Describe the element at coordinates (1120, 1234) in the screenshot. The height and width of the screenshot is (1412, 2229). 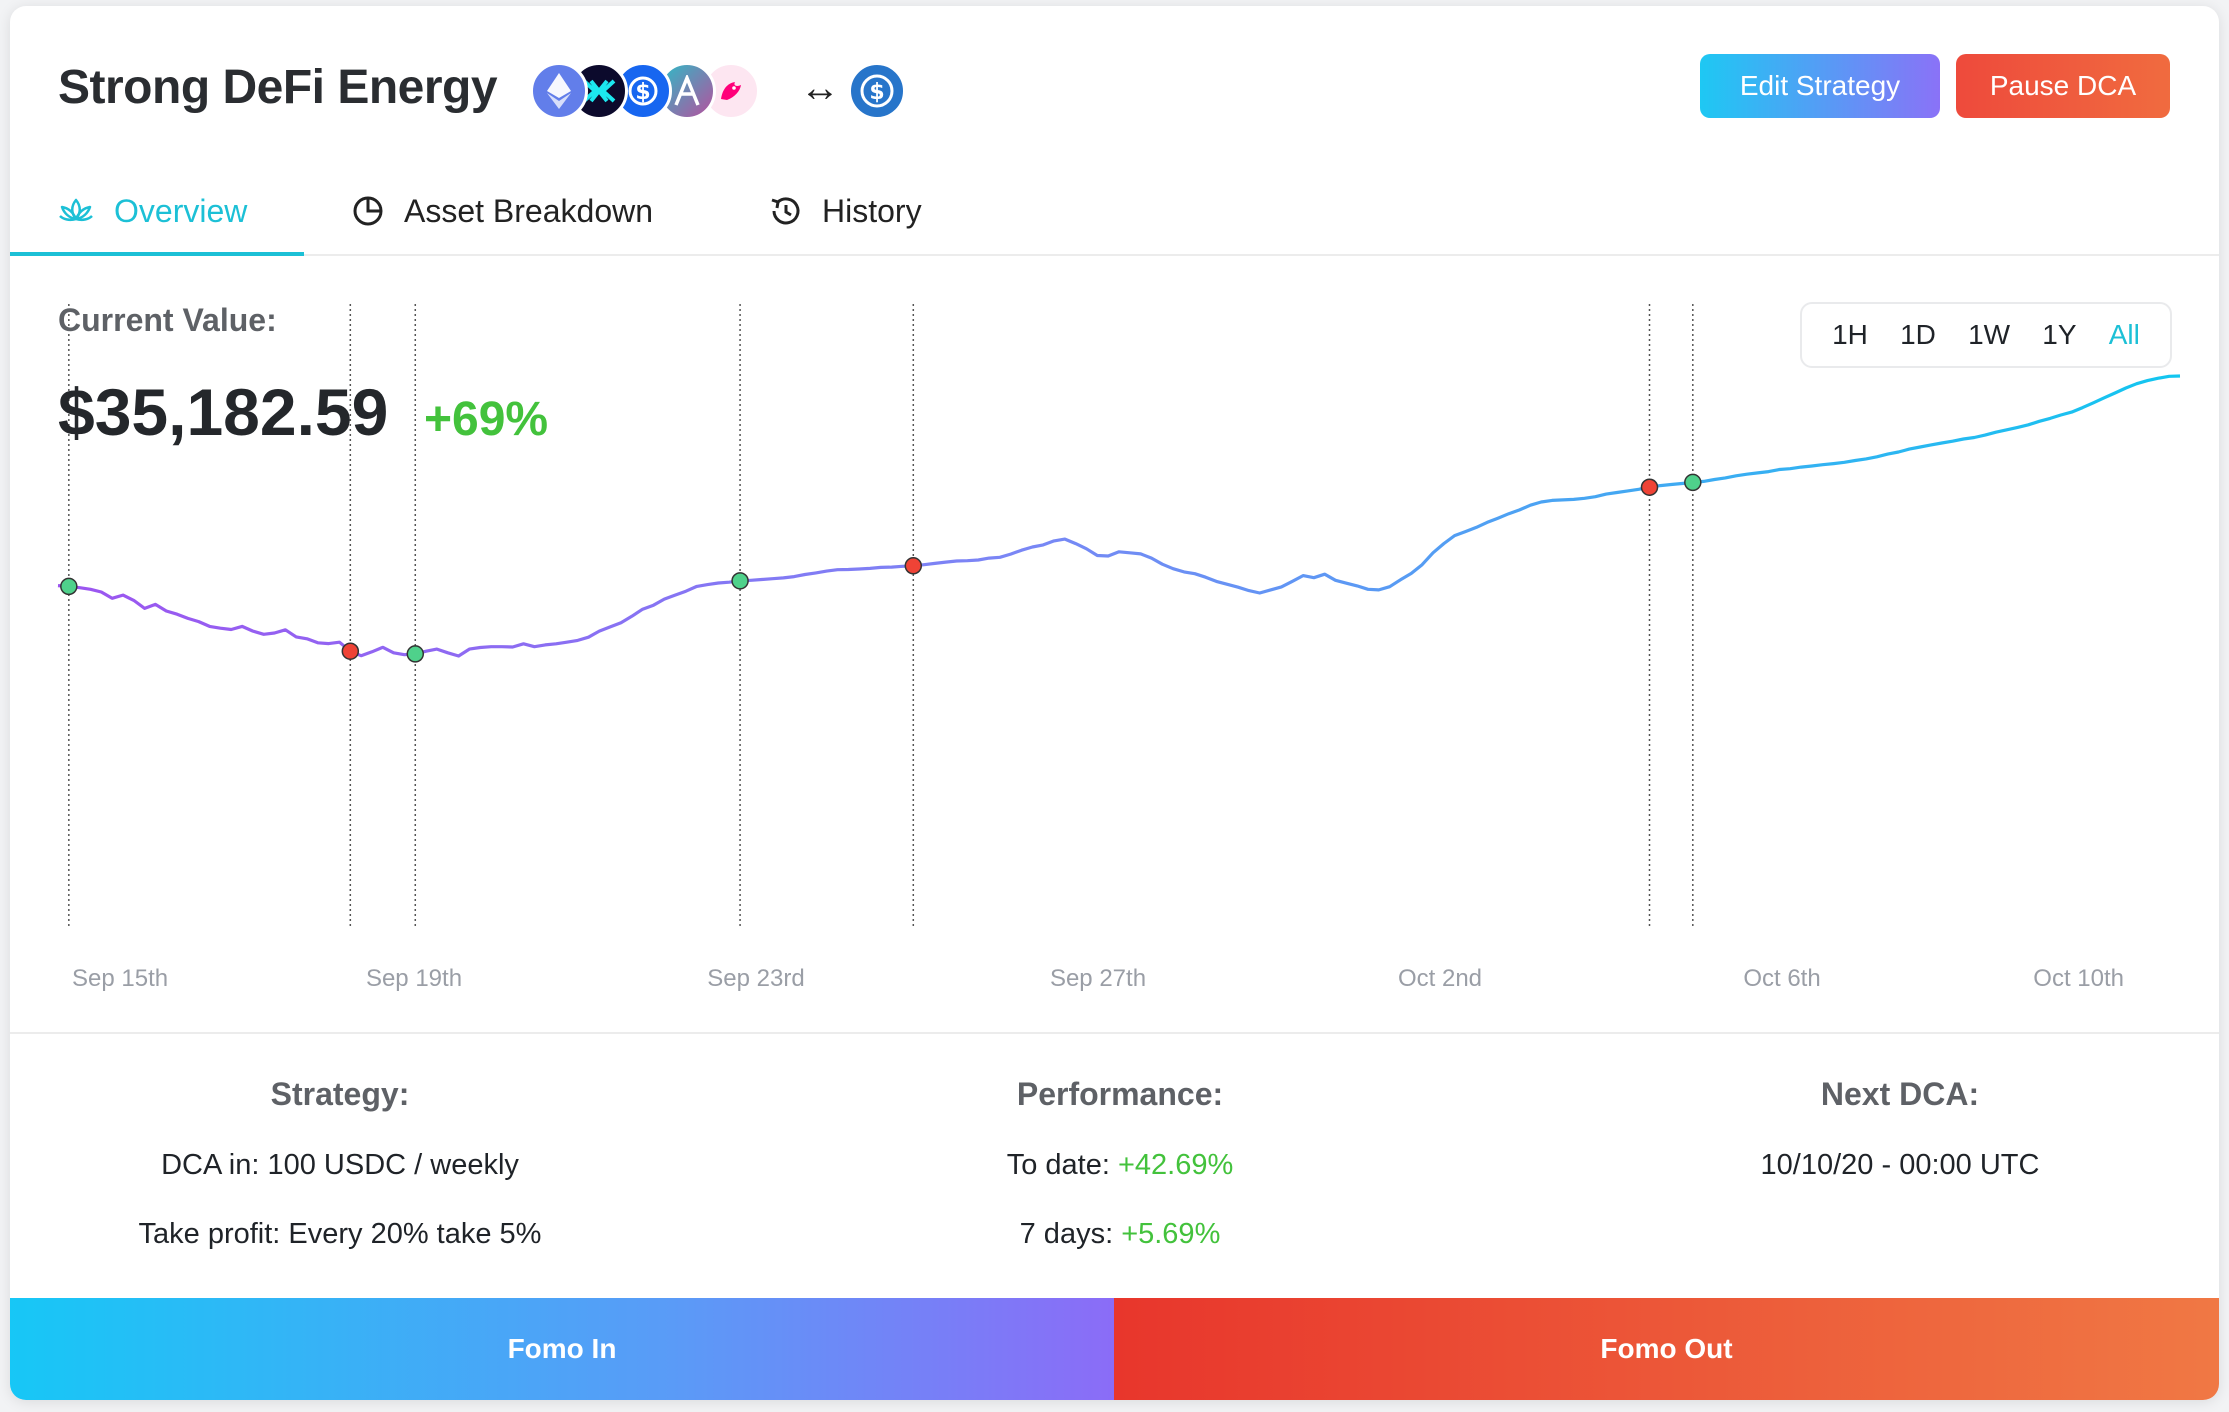
I see `seven-days-row: 7 days: +5.69%` at that location.